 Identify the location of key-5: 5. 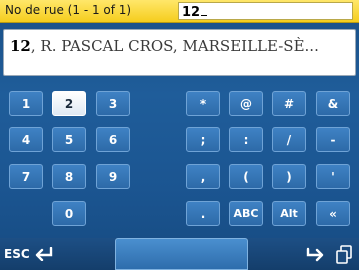
(69, 139).